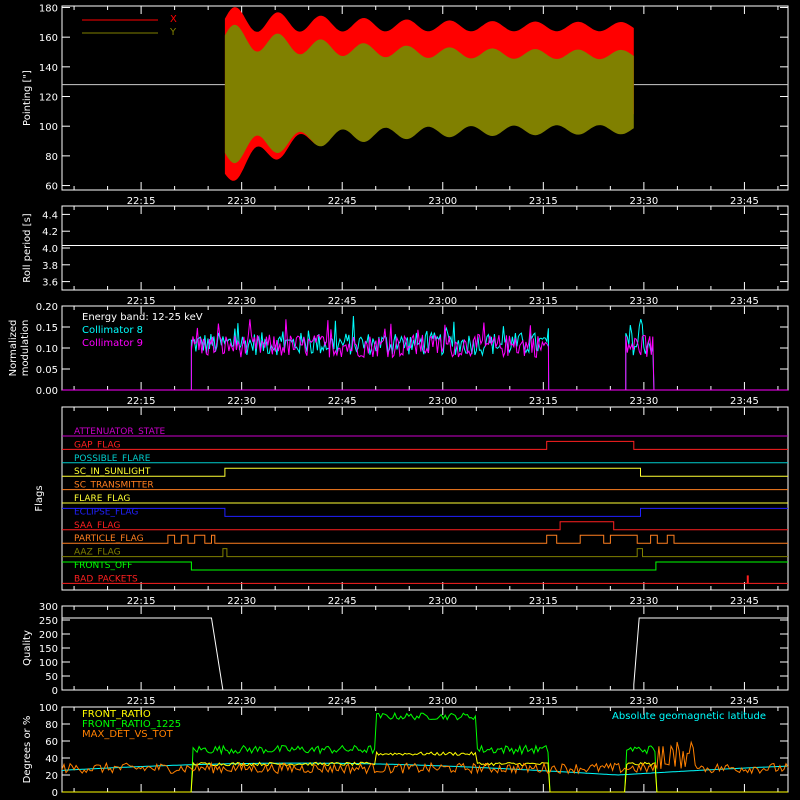  Describe the element at coordinates (47, 307) in the screenshot. I see `y-tick-label: 0.20` at that location.